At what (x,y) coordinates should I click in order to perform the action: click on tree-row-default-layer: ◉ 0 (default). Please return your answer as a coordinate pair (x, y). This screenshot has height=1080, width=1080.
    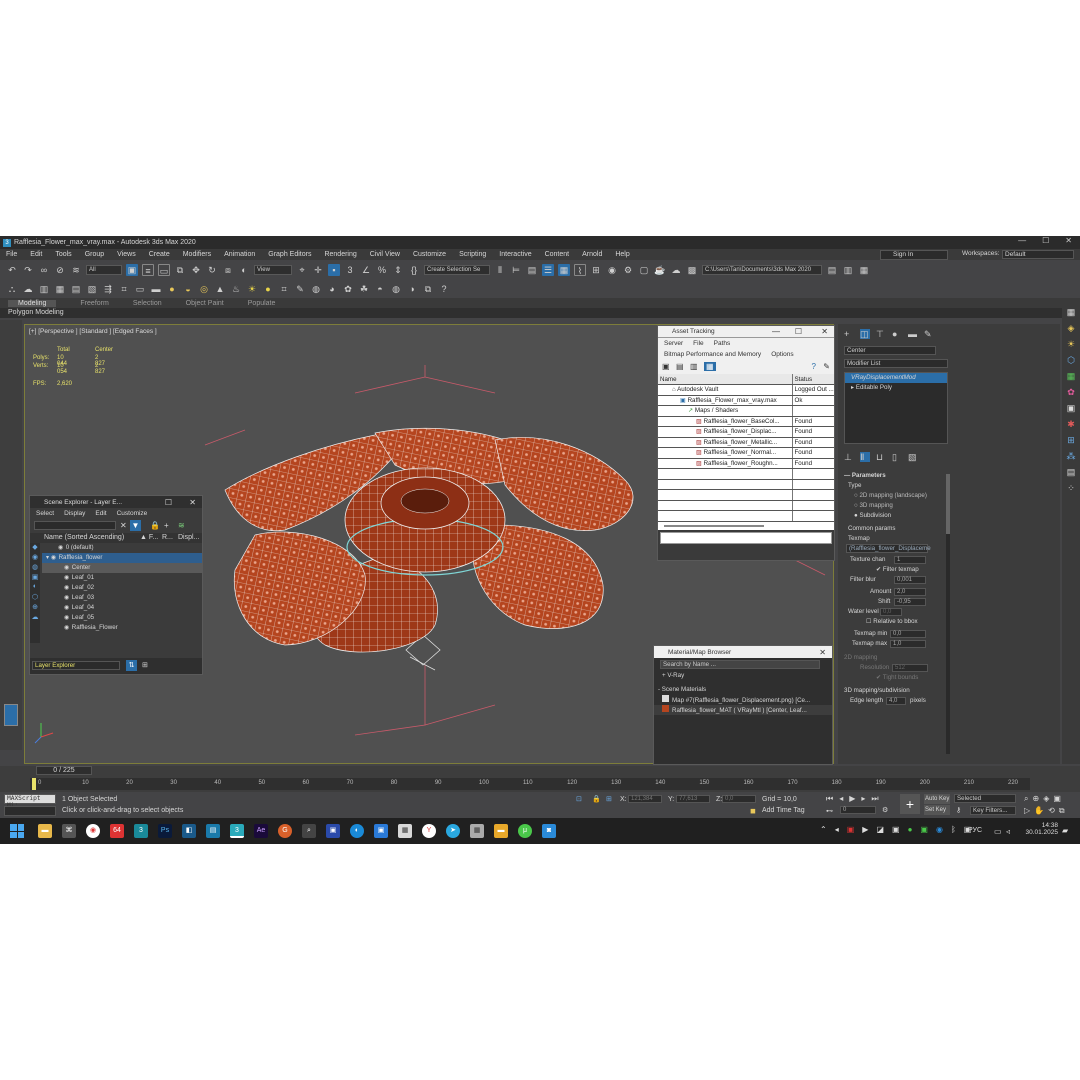
    Looking at the image, I should click on (122, 548).